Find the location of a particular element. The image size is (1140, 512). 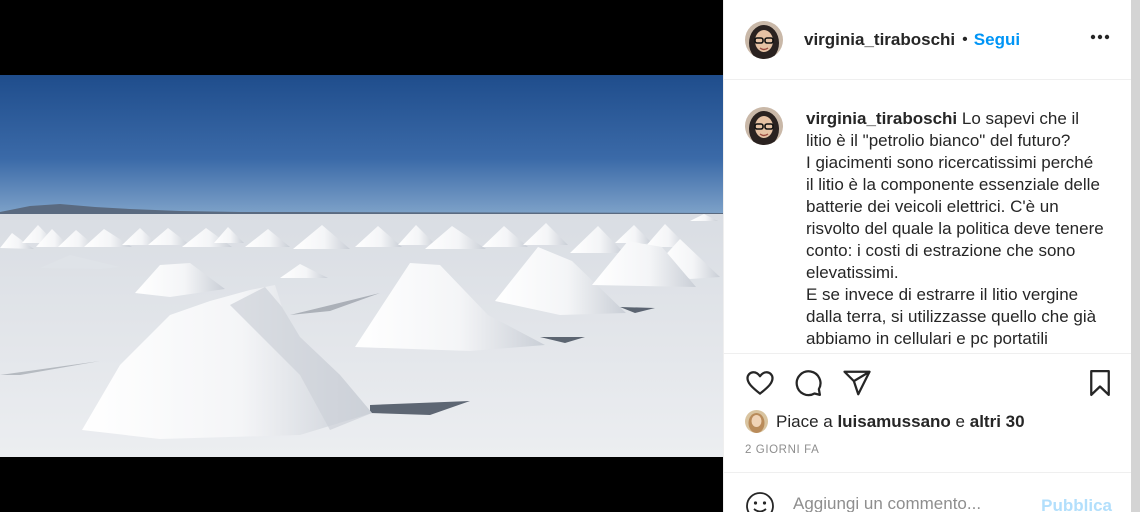

comment-bubble-icon is located at coordinates (809, 384).